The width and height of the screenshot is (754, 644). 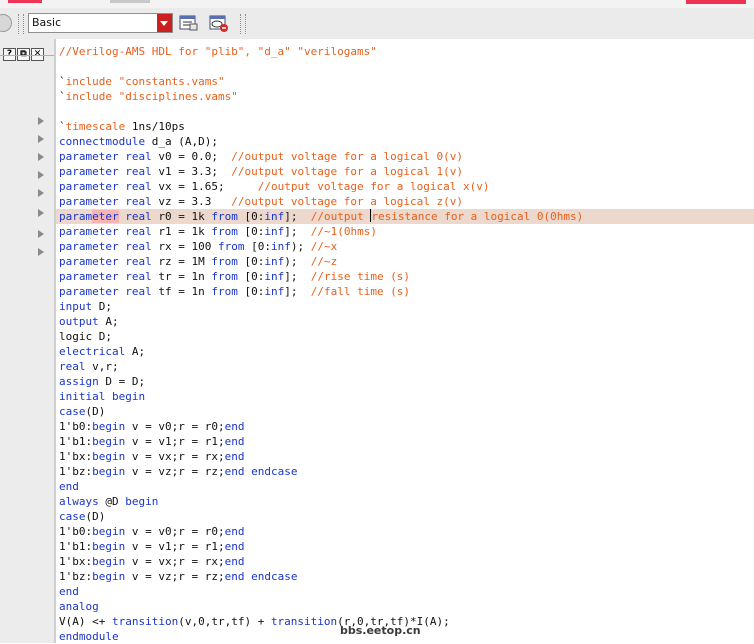 What do you see at coordinates (405, 96) in the screenshot?
I see `code-line: `include "disciplines.vams"` at bounding box center [405, 96].